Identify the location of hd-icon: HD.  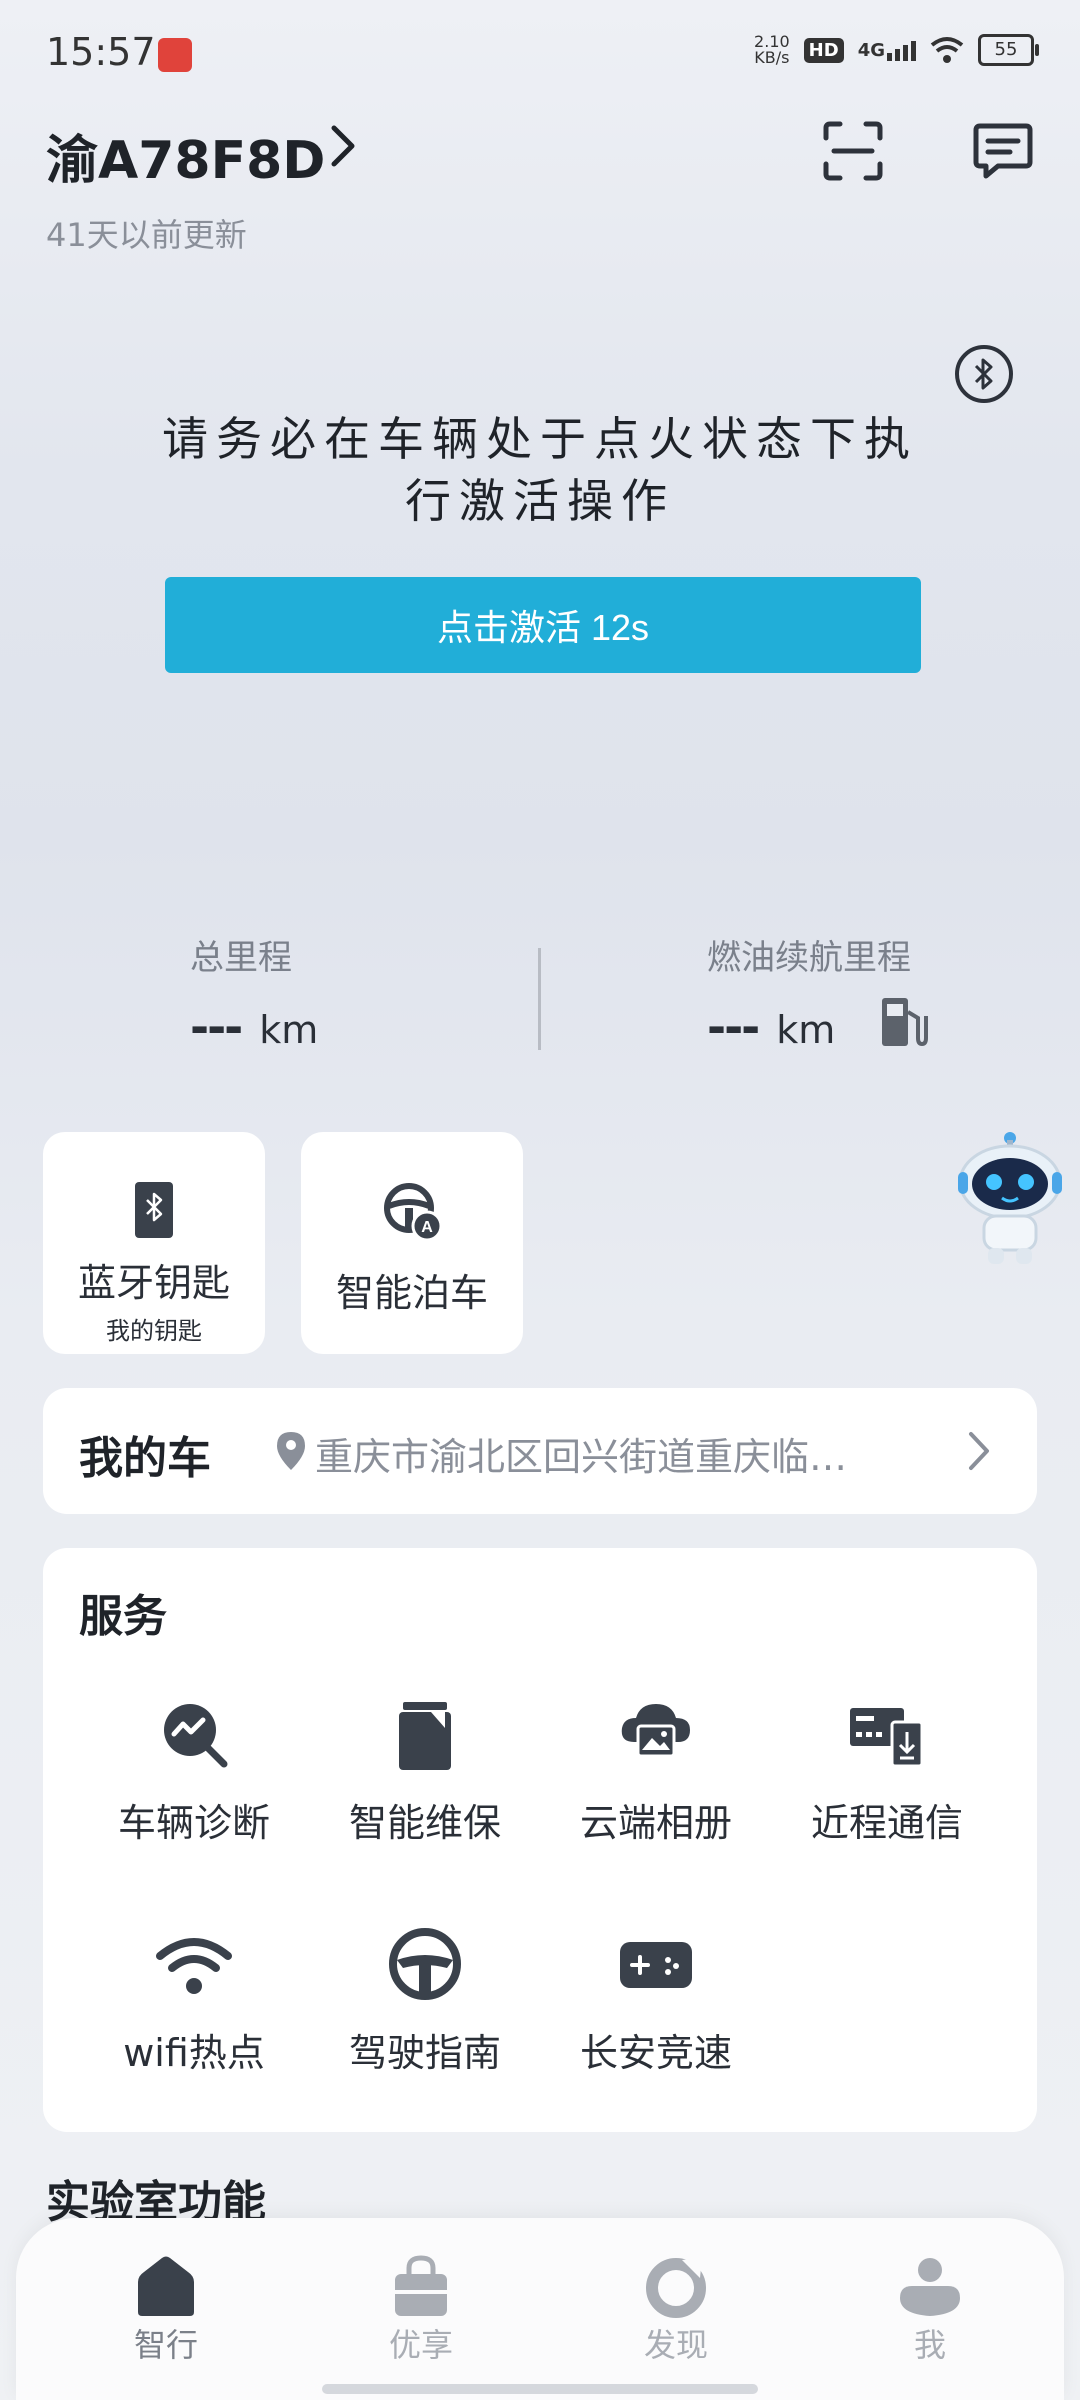
(823, 50).